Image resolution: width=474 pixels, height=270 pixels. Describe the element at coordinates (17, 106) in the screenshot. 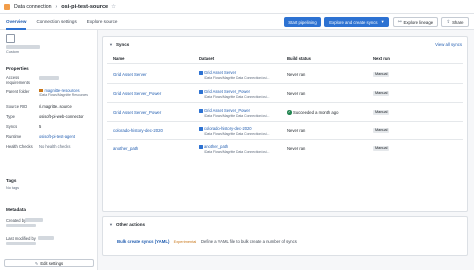

I see `source-rid-label: Source RID` at that location.